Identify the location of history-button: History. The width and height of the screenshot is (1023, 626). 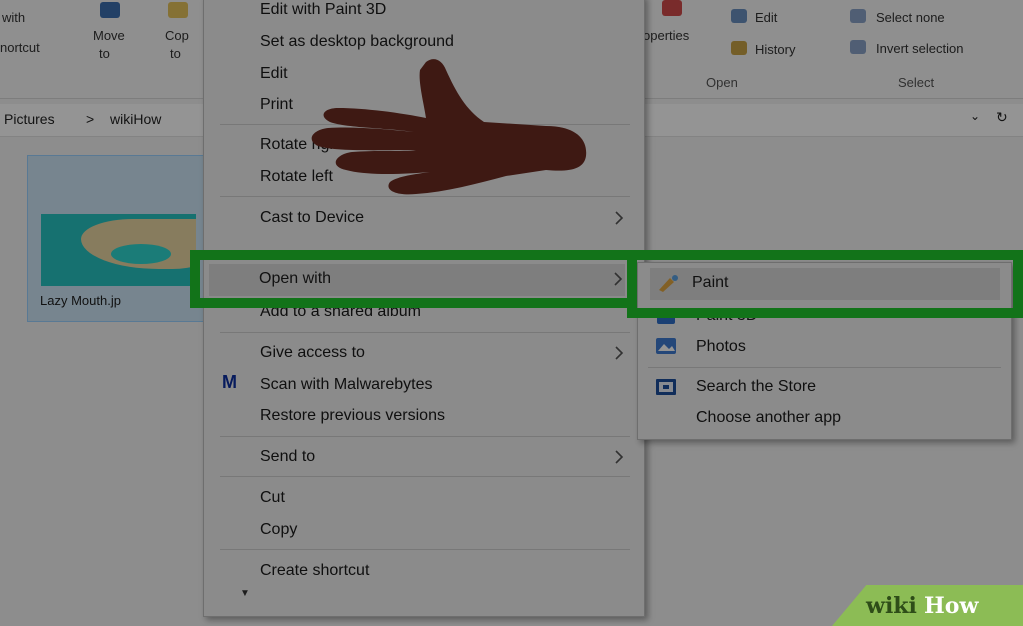
(775, 49).